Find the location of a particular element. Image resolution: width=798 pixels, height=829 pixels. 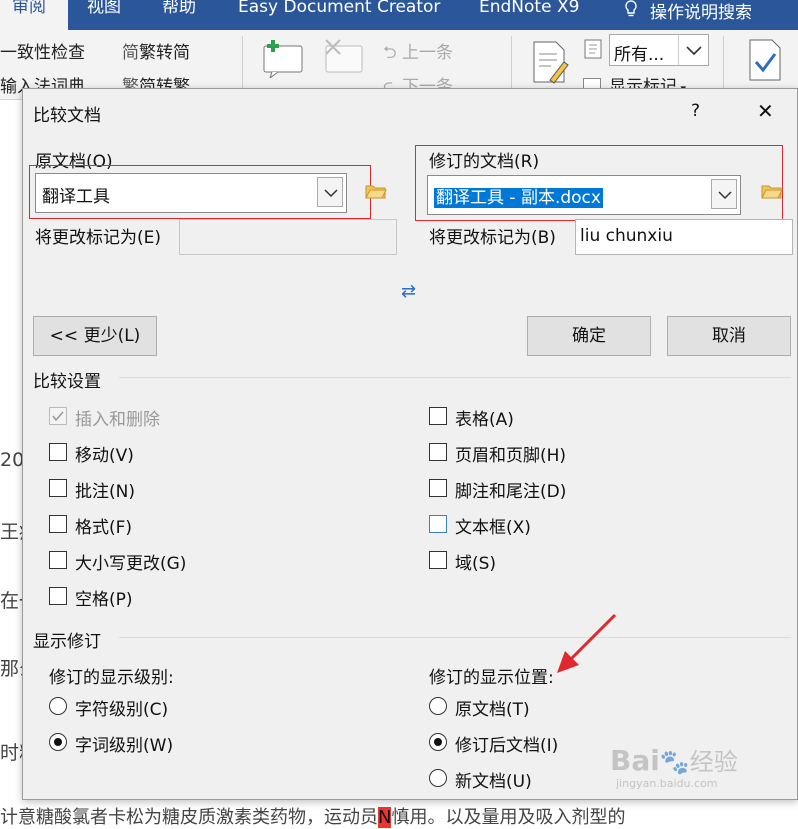

tell-me-label: 操作说明搜索 is located at coordinates (701, 13).